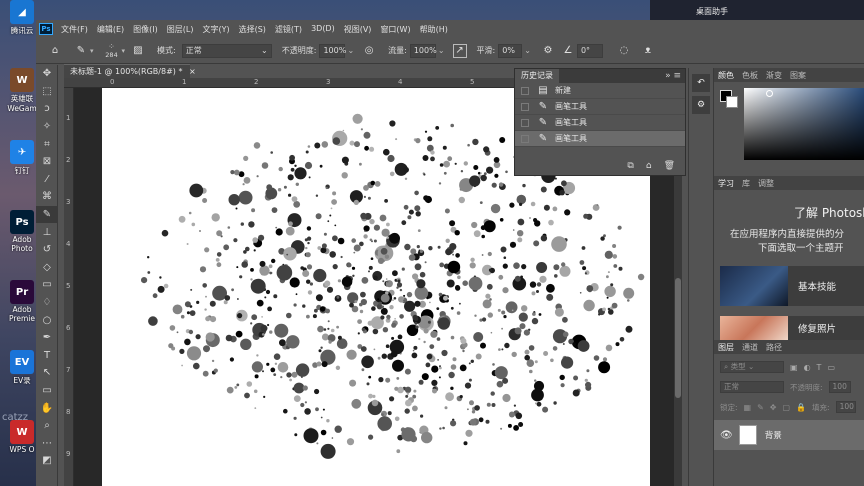  What do you see at coordinates (726, 75) in the screenshot?
I see `panel-tab: 颜色` at bounding box center [726, 75].